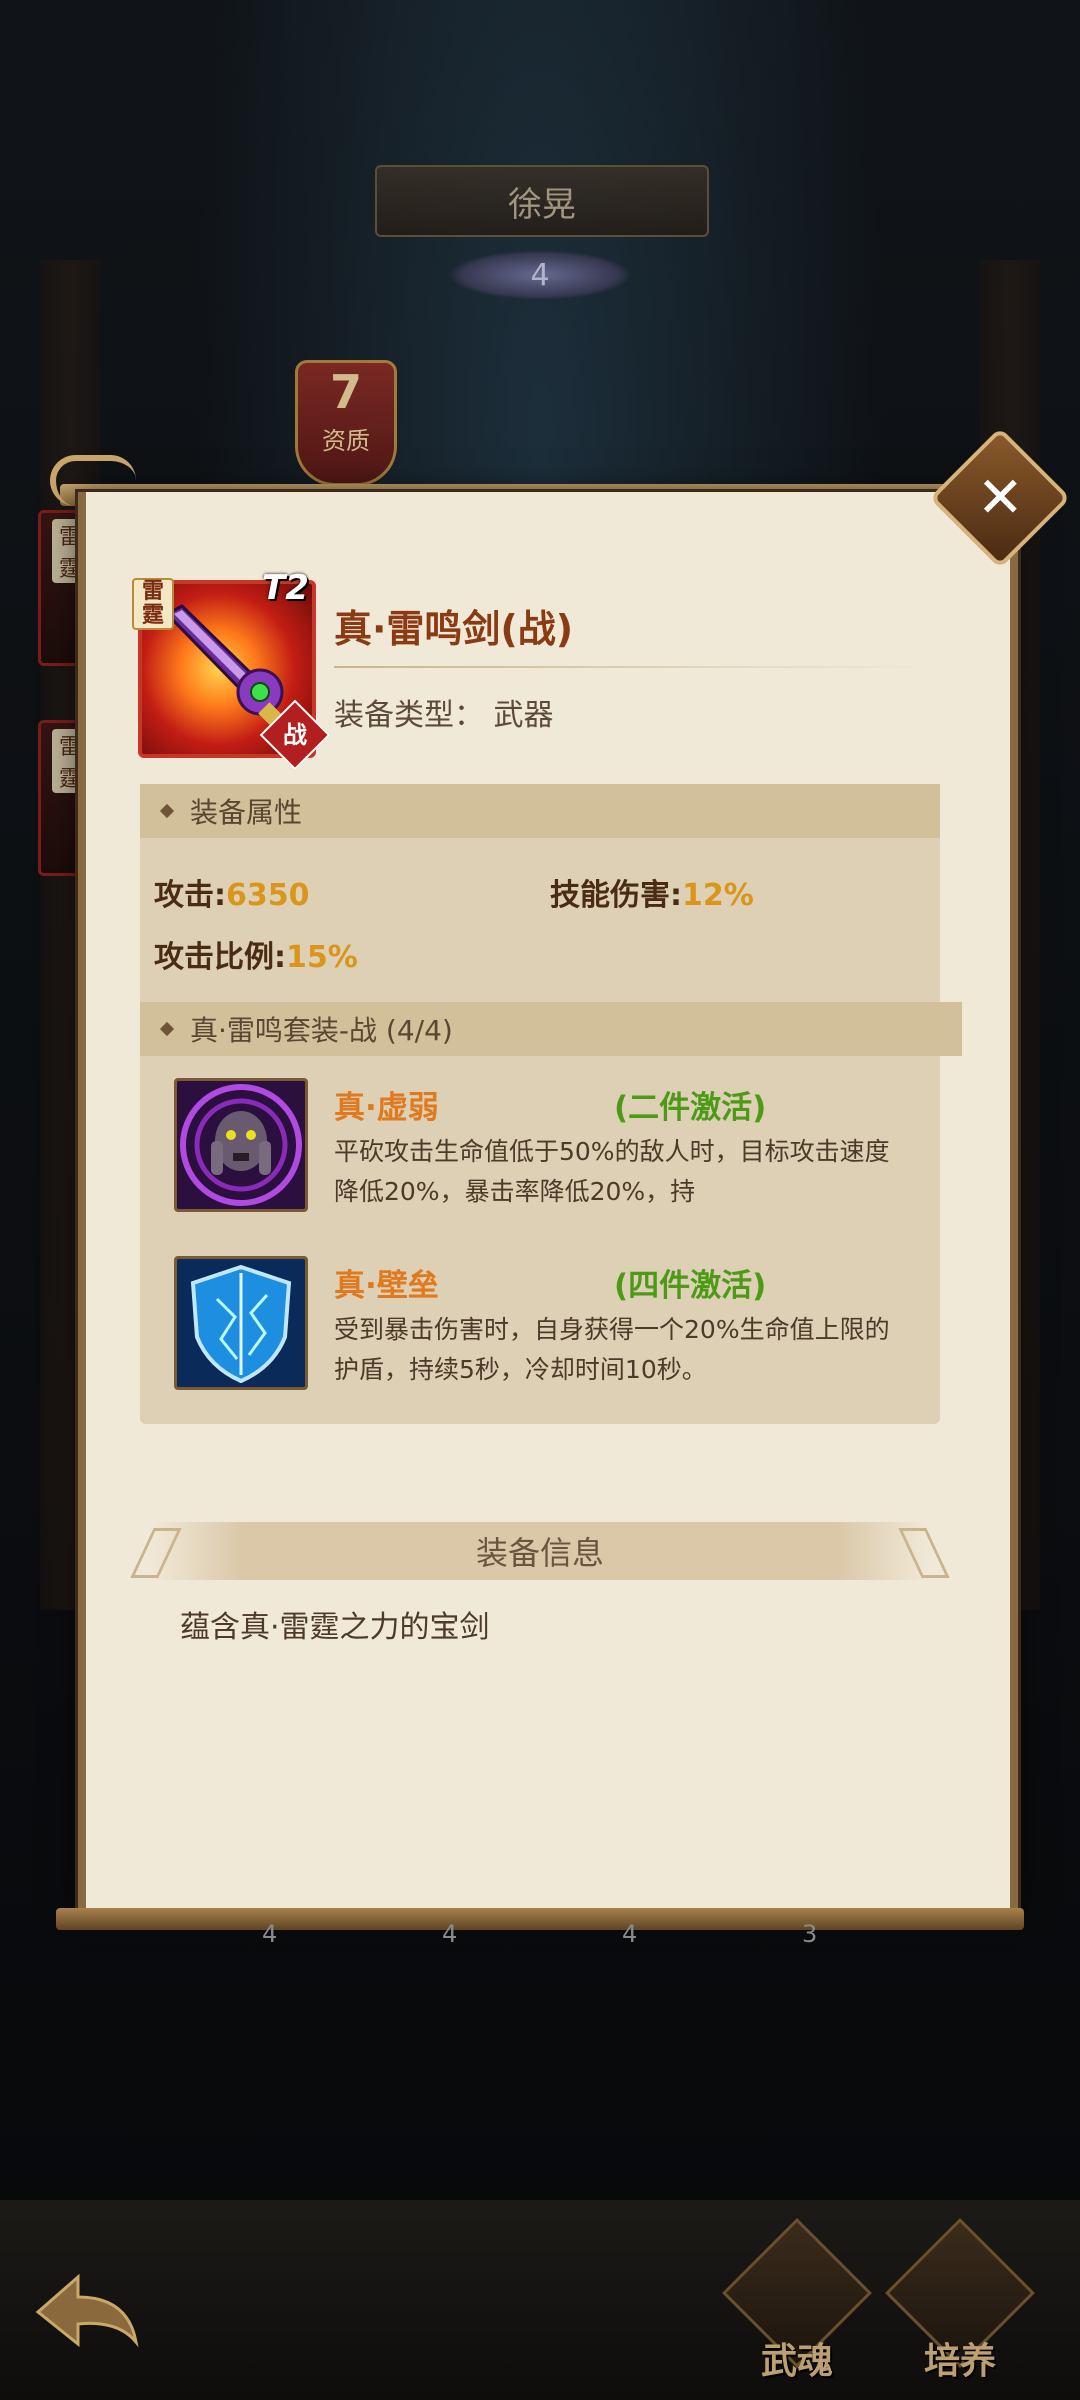 This screenshot has width=1080, height=2400. Describe the element at coordinates (718, 895) in the screenshot. I see `attr-skill-damage-value: 12%` at that location.